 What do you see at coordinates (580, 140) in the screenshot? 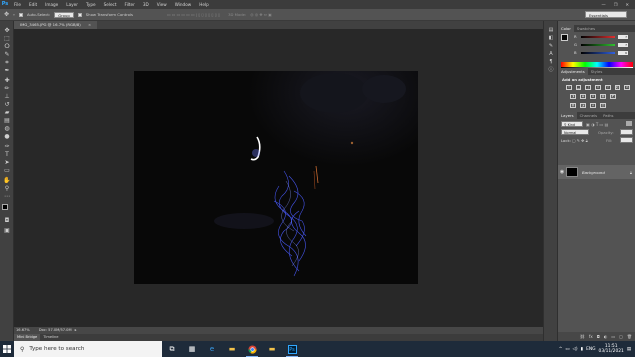
I see `lock-icons: ▢ ✎ ✥ 🔒︎` at bounding box center [580, 140].